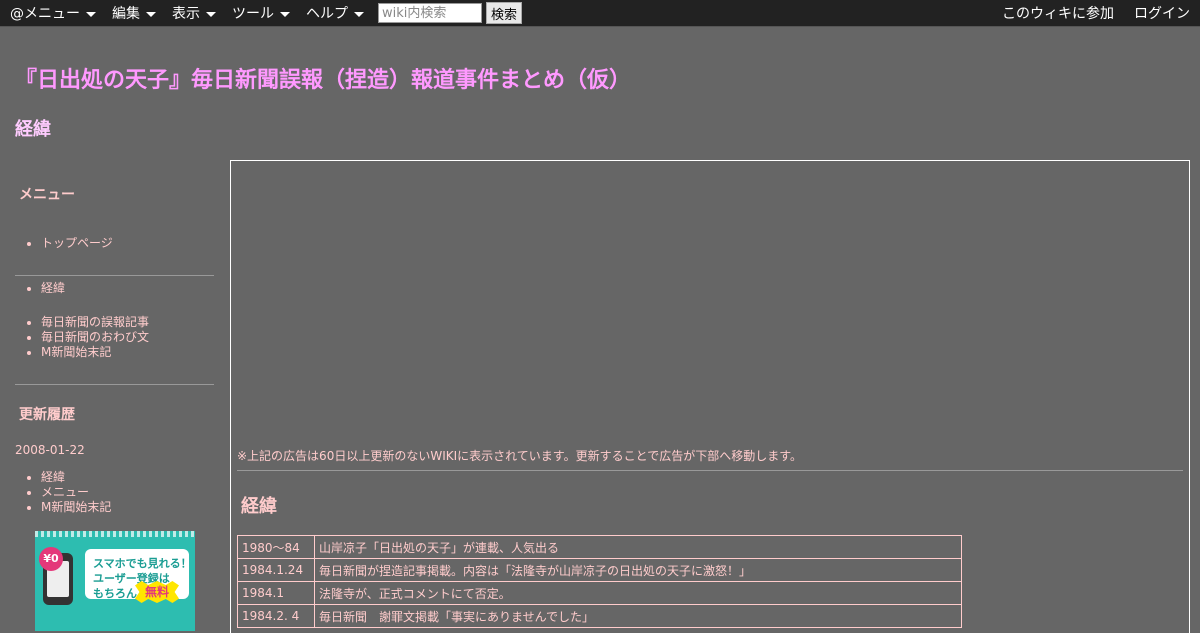  What do you see at coordinates (276, 616) in the screenshot?
I see `timeline-date: 1984.2. 4` at bounding box center [276, 616].